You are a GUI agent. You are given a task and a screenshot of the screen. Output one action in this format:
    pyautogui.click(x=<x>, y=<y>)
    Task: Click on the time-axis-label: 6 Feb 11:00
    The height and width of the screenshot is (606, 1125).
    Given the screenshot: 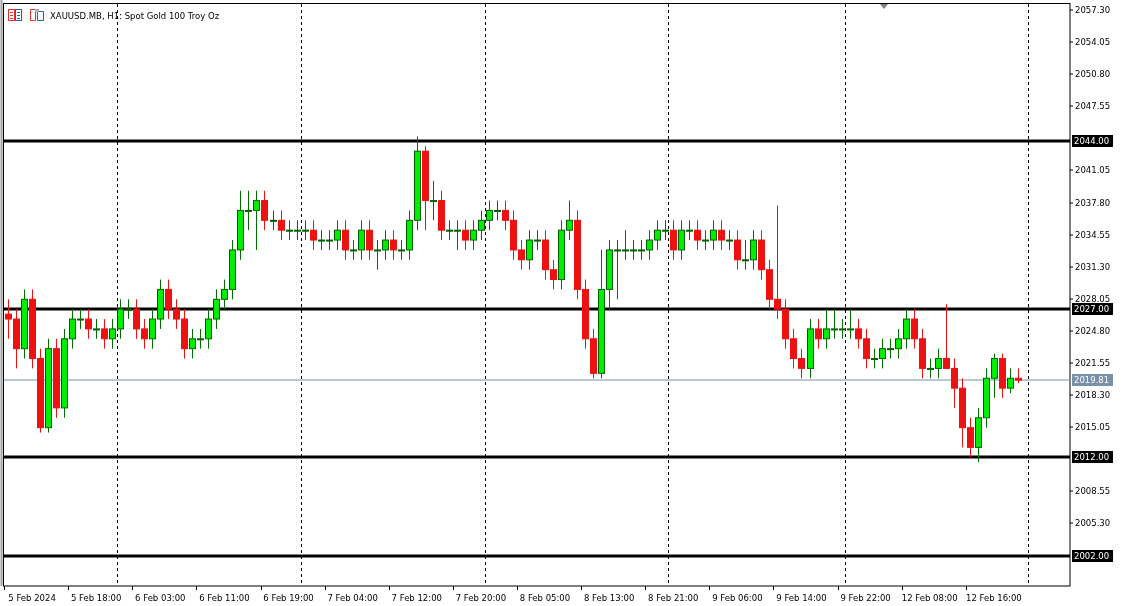 What is the action you would take?
    pyautogui.click(x=224, y=598)
    